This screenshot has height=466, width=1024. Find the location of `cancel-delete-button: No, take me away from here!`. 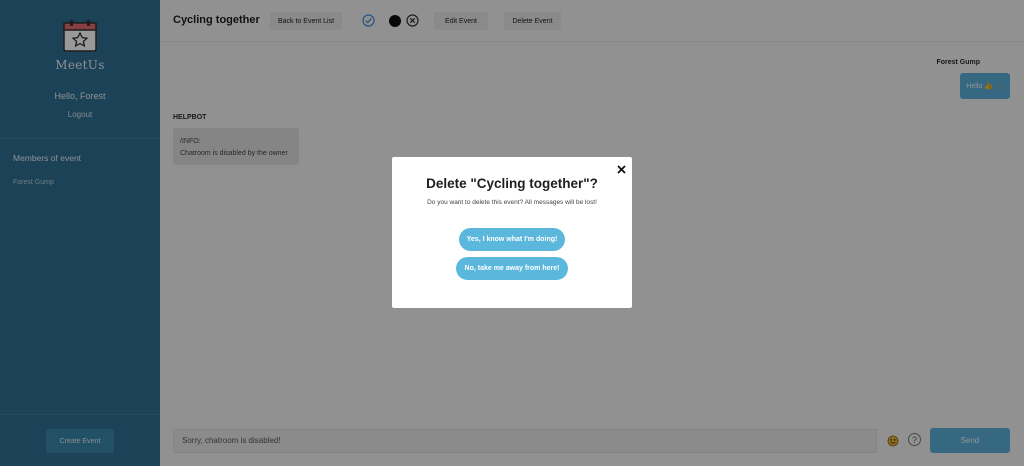

cancel-delete-button: No, take me away from here! is located at coordinates (512, 268).